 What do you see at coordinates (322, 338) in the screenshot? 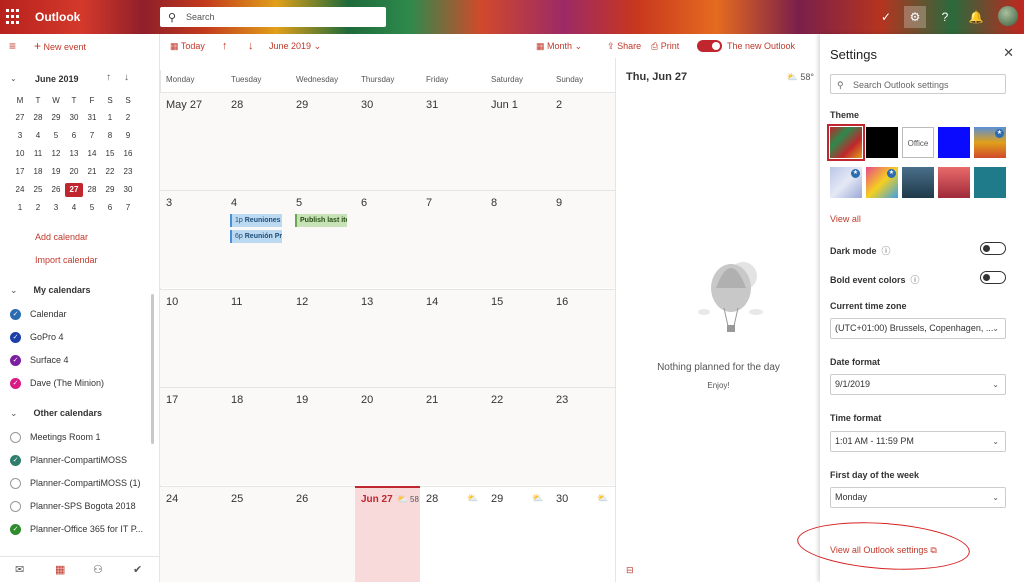
I see `day-cell: 12` at bounding box center [322, 338].